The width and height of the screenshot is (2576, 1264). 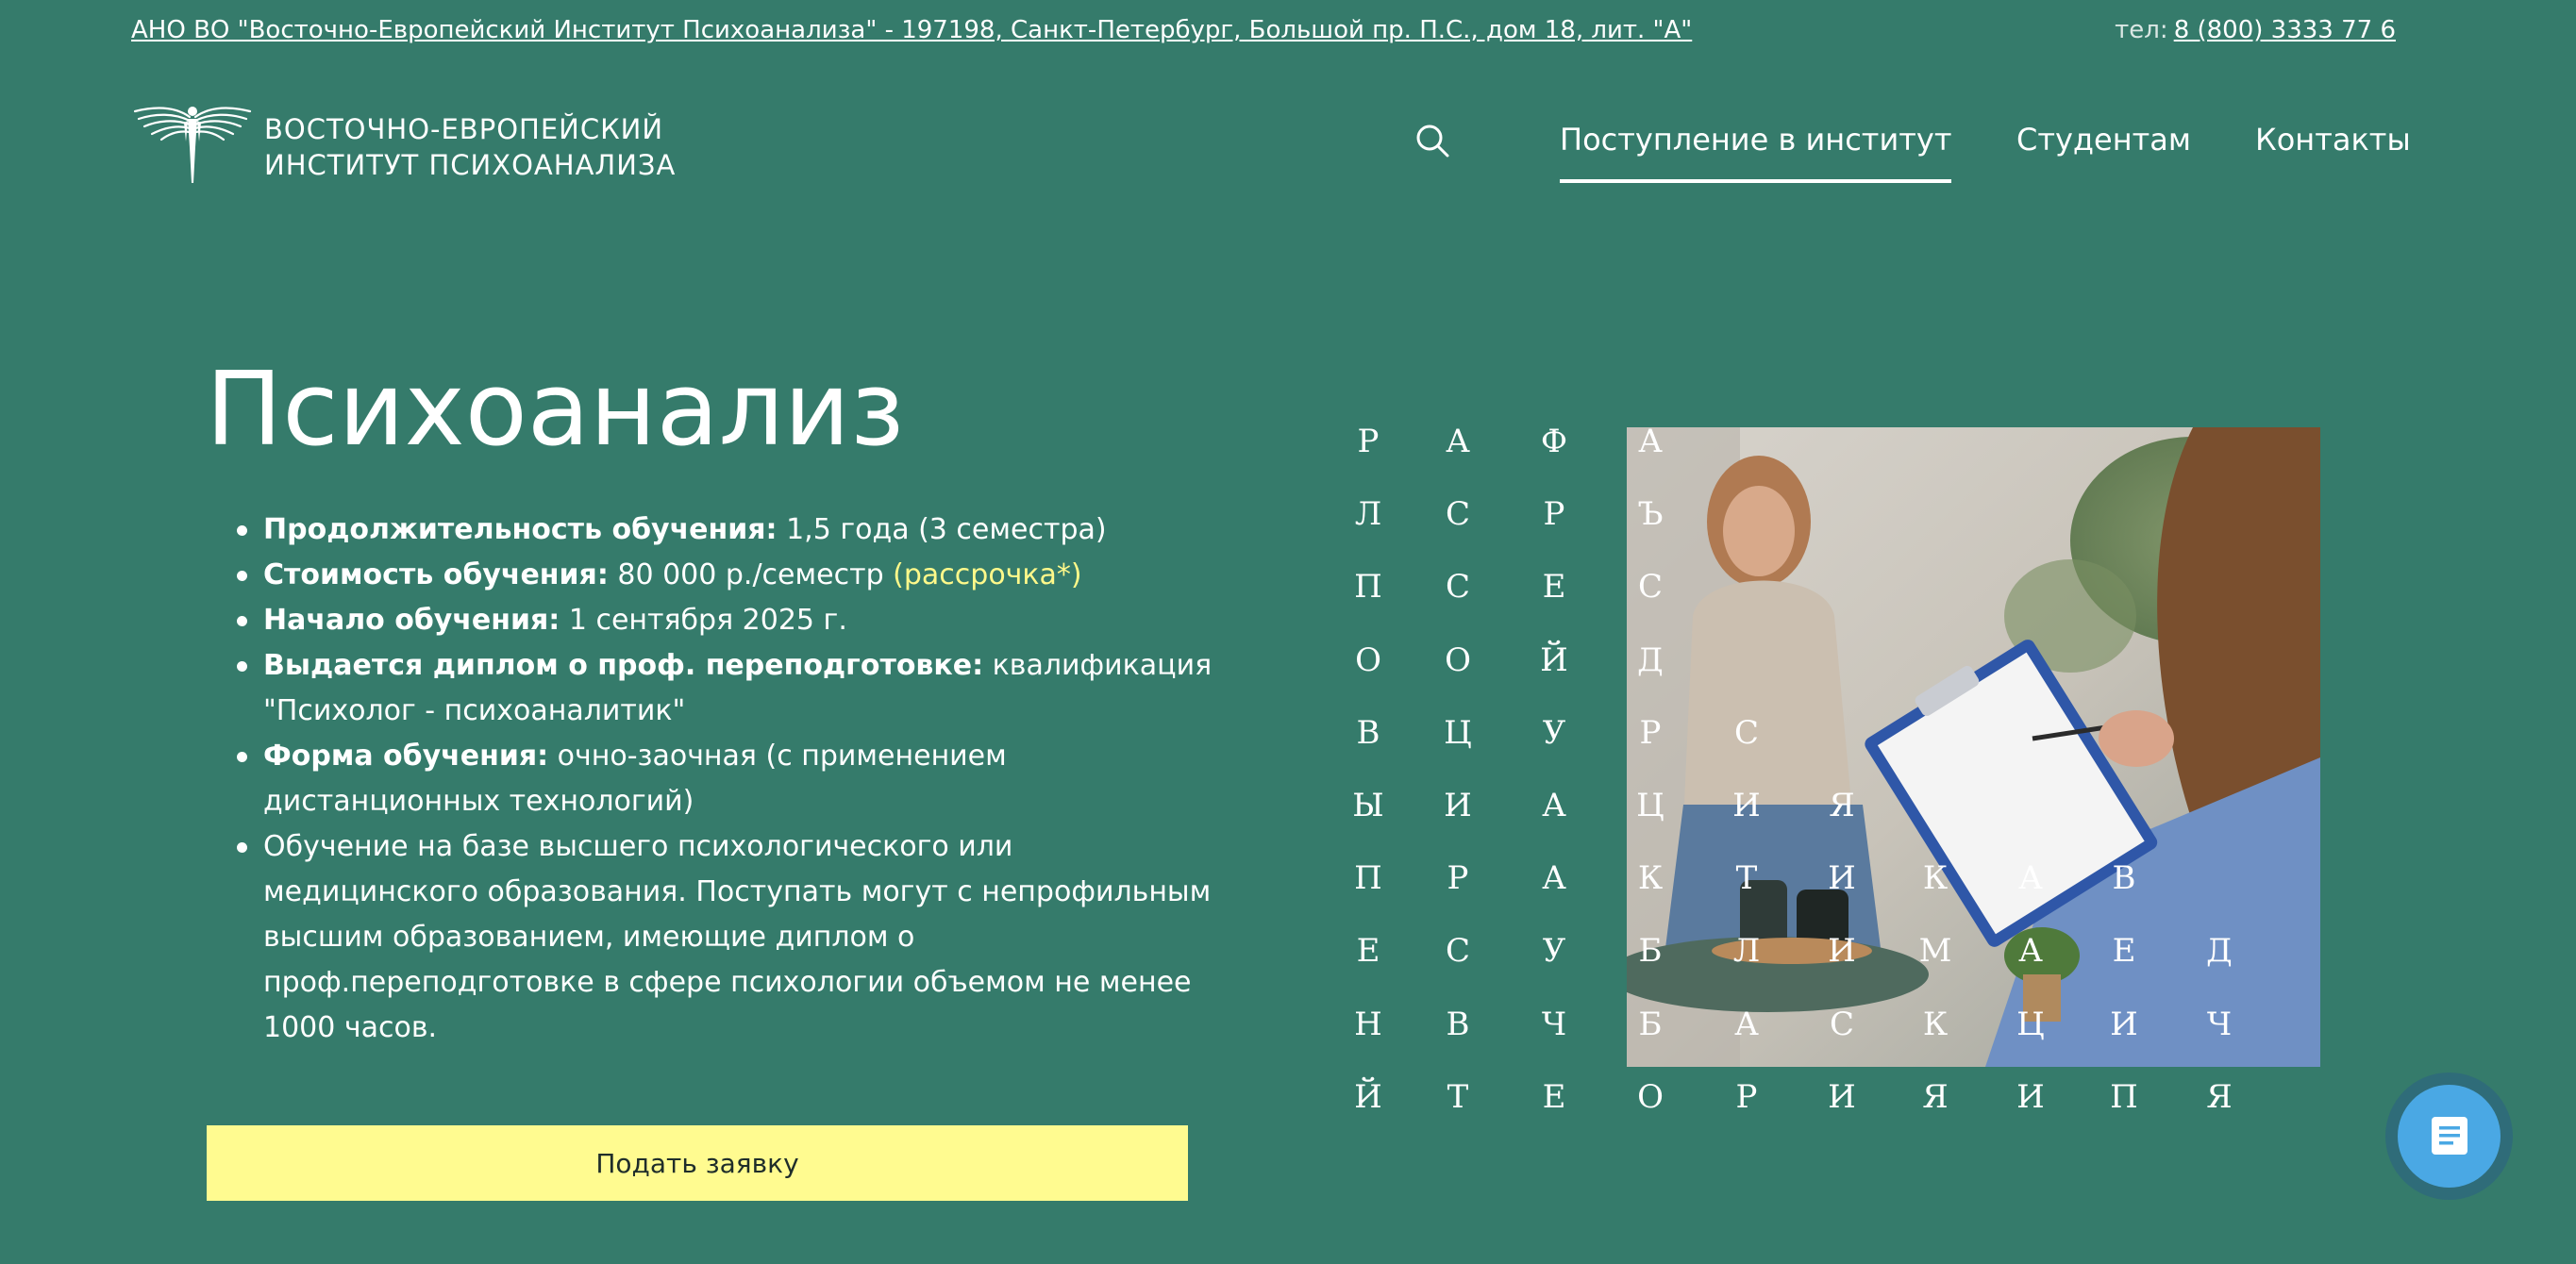 I want to click on grid-letter: М, so click(x=1935, y=951).